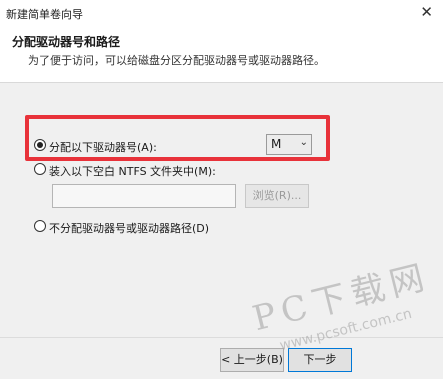 The height and width of the screenshot is (379, 443). I want to click on no-assign-label: 不分配驱动器号或驱动器路径(D), so click(129, 228).